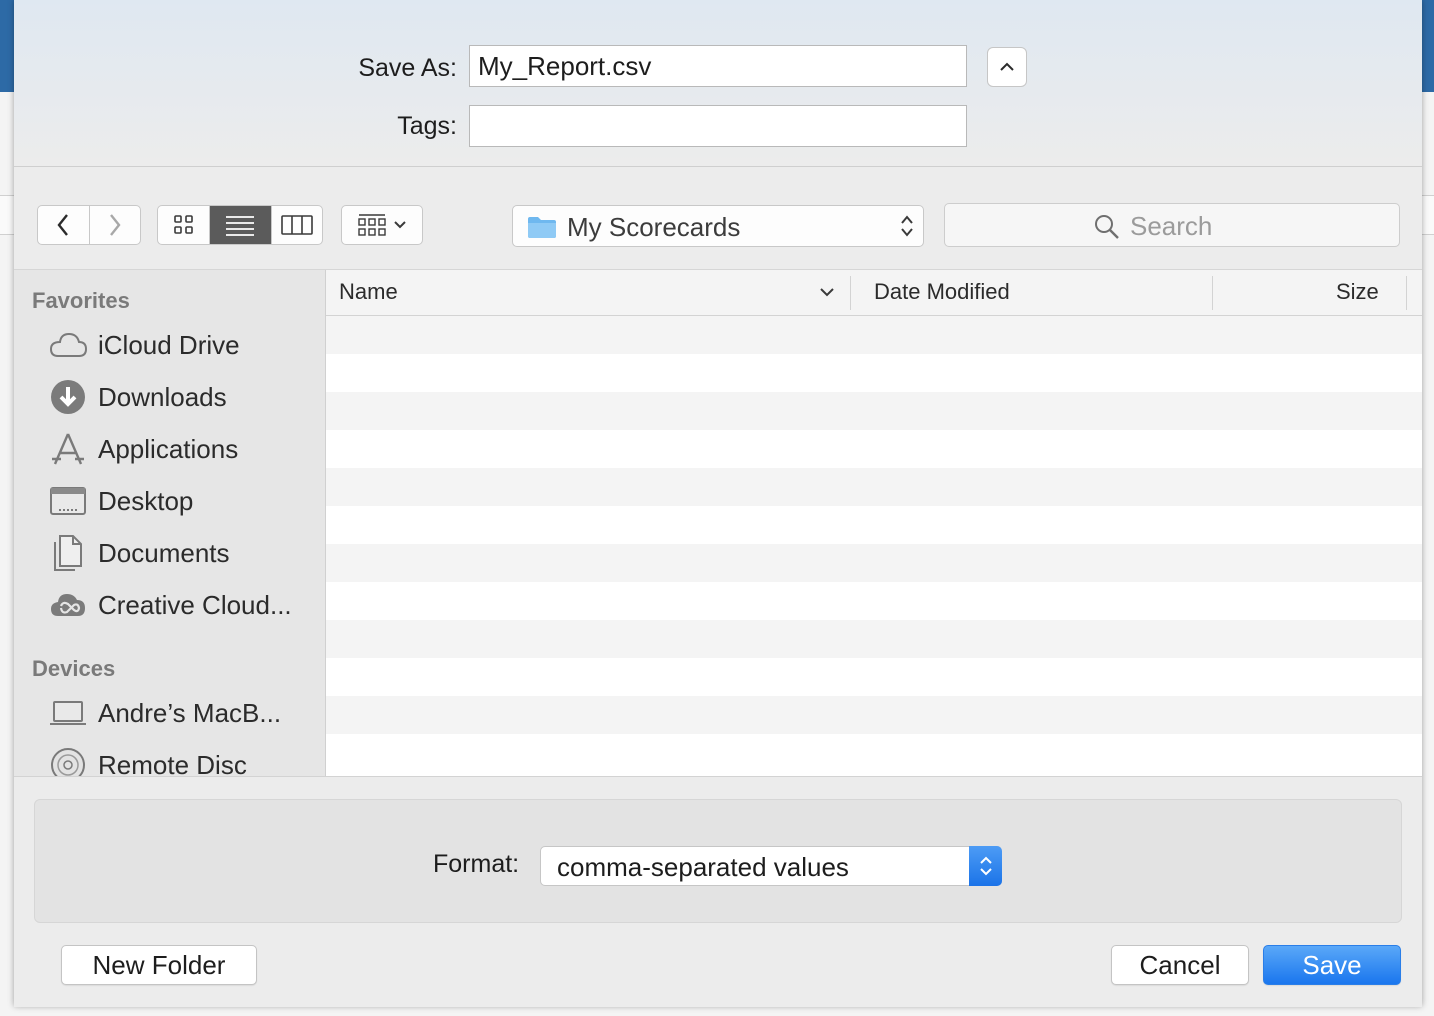 The width and height of the screenshot is (1434, 1016). I want to click on background-band-left, so click(7, 215).